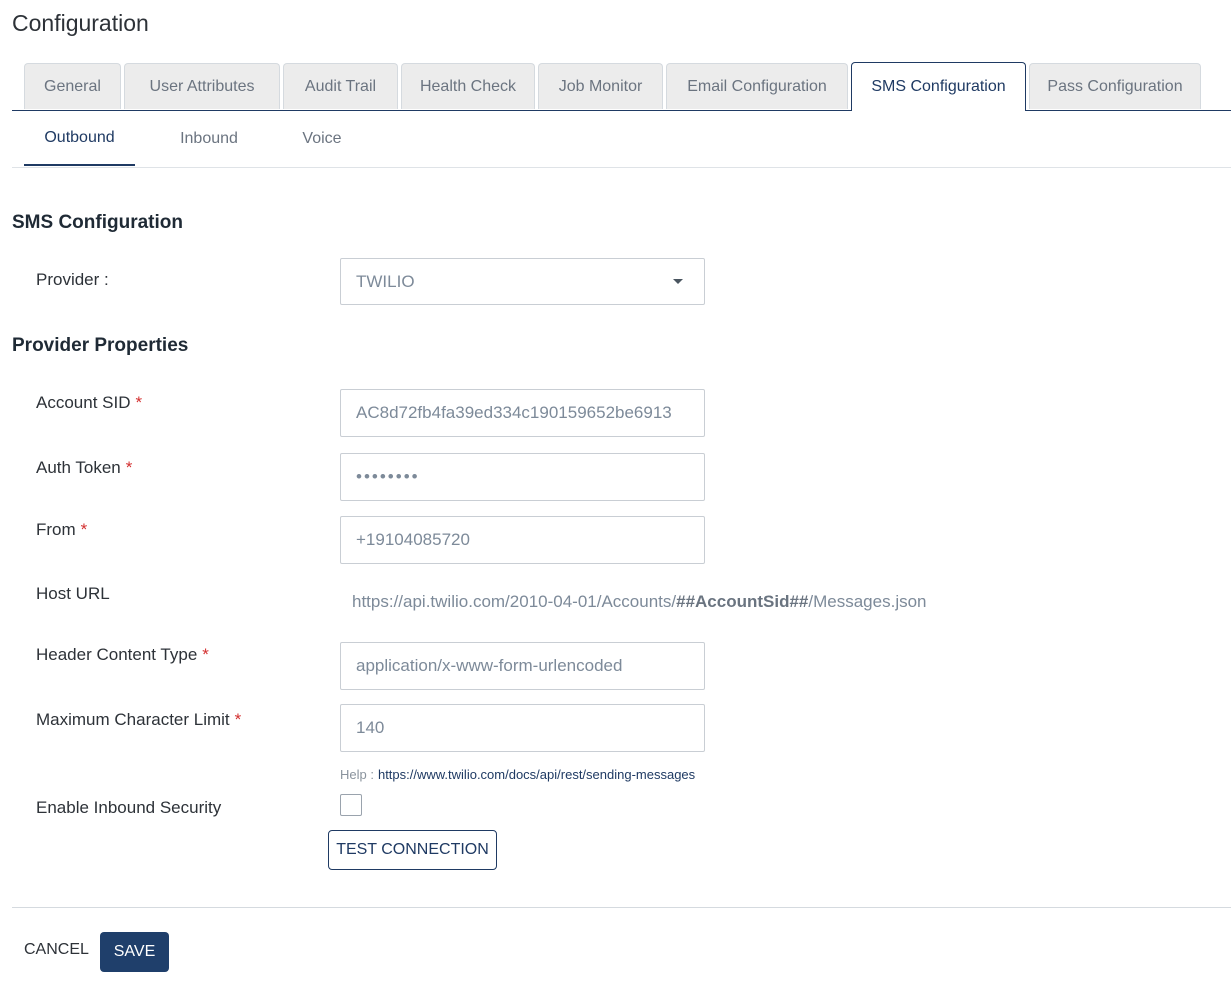 Image resolution: width=1231 pixels, height=986 pixels. What do you see at coordinates (56, 950) in the screenshot?
I see `cancel-button: CANCEL` at bounding box center [56, 950].